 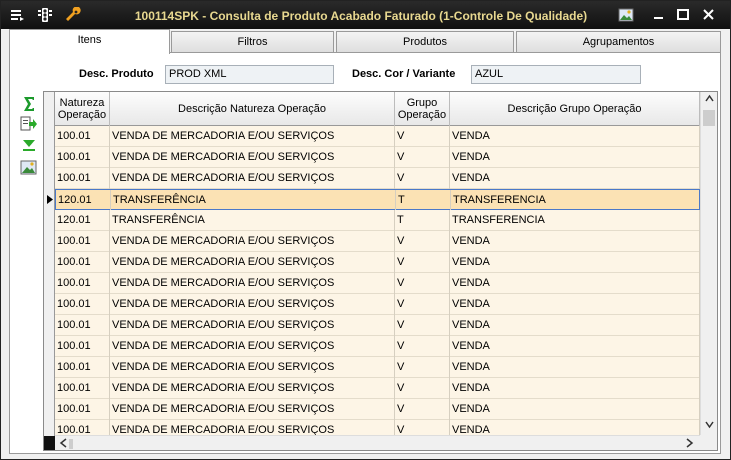 I want to click on close-button, so click(x=709, y=15).